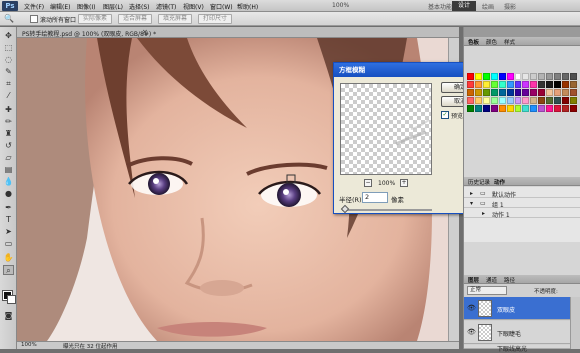  I want to click on close-tab-icon: ×, so click(145, 32).